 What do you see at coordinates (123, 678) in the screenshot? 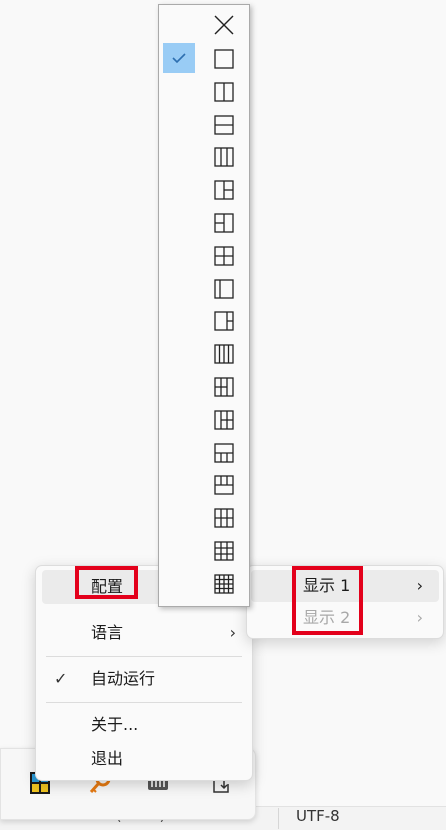
I see `autorun-label: 自动运行` at bounding box center [123, 678].